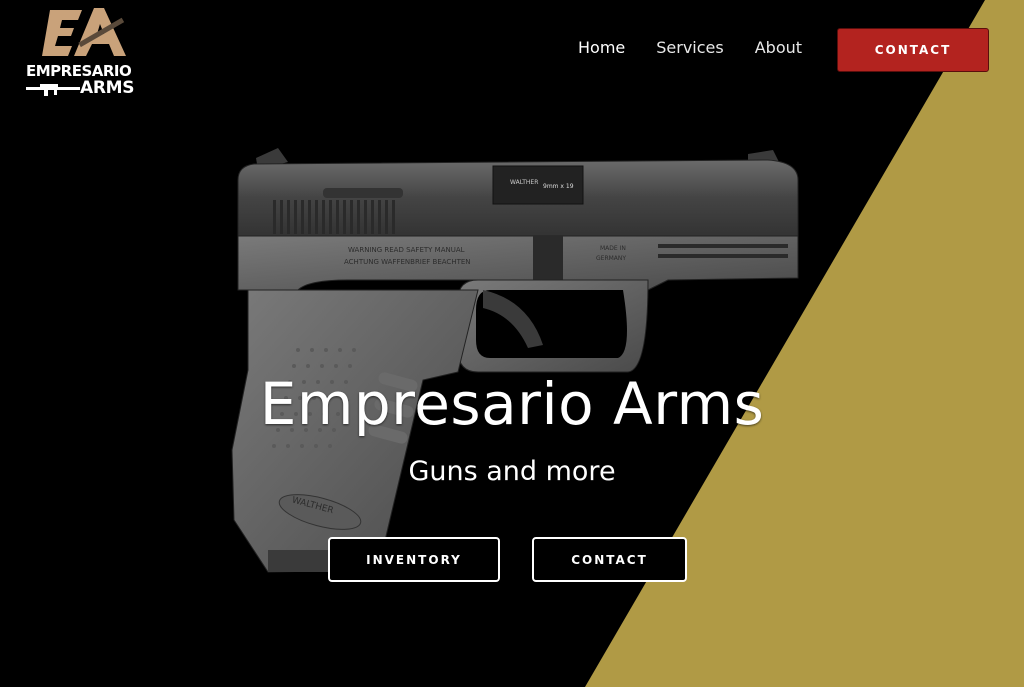  I want to click on ea-monogram-icon, so click(84, 32).